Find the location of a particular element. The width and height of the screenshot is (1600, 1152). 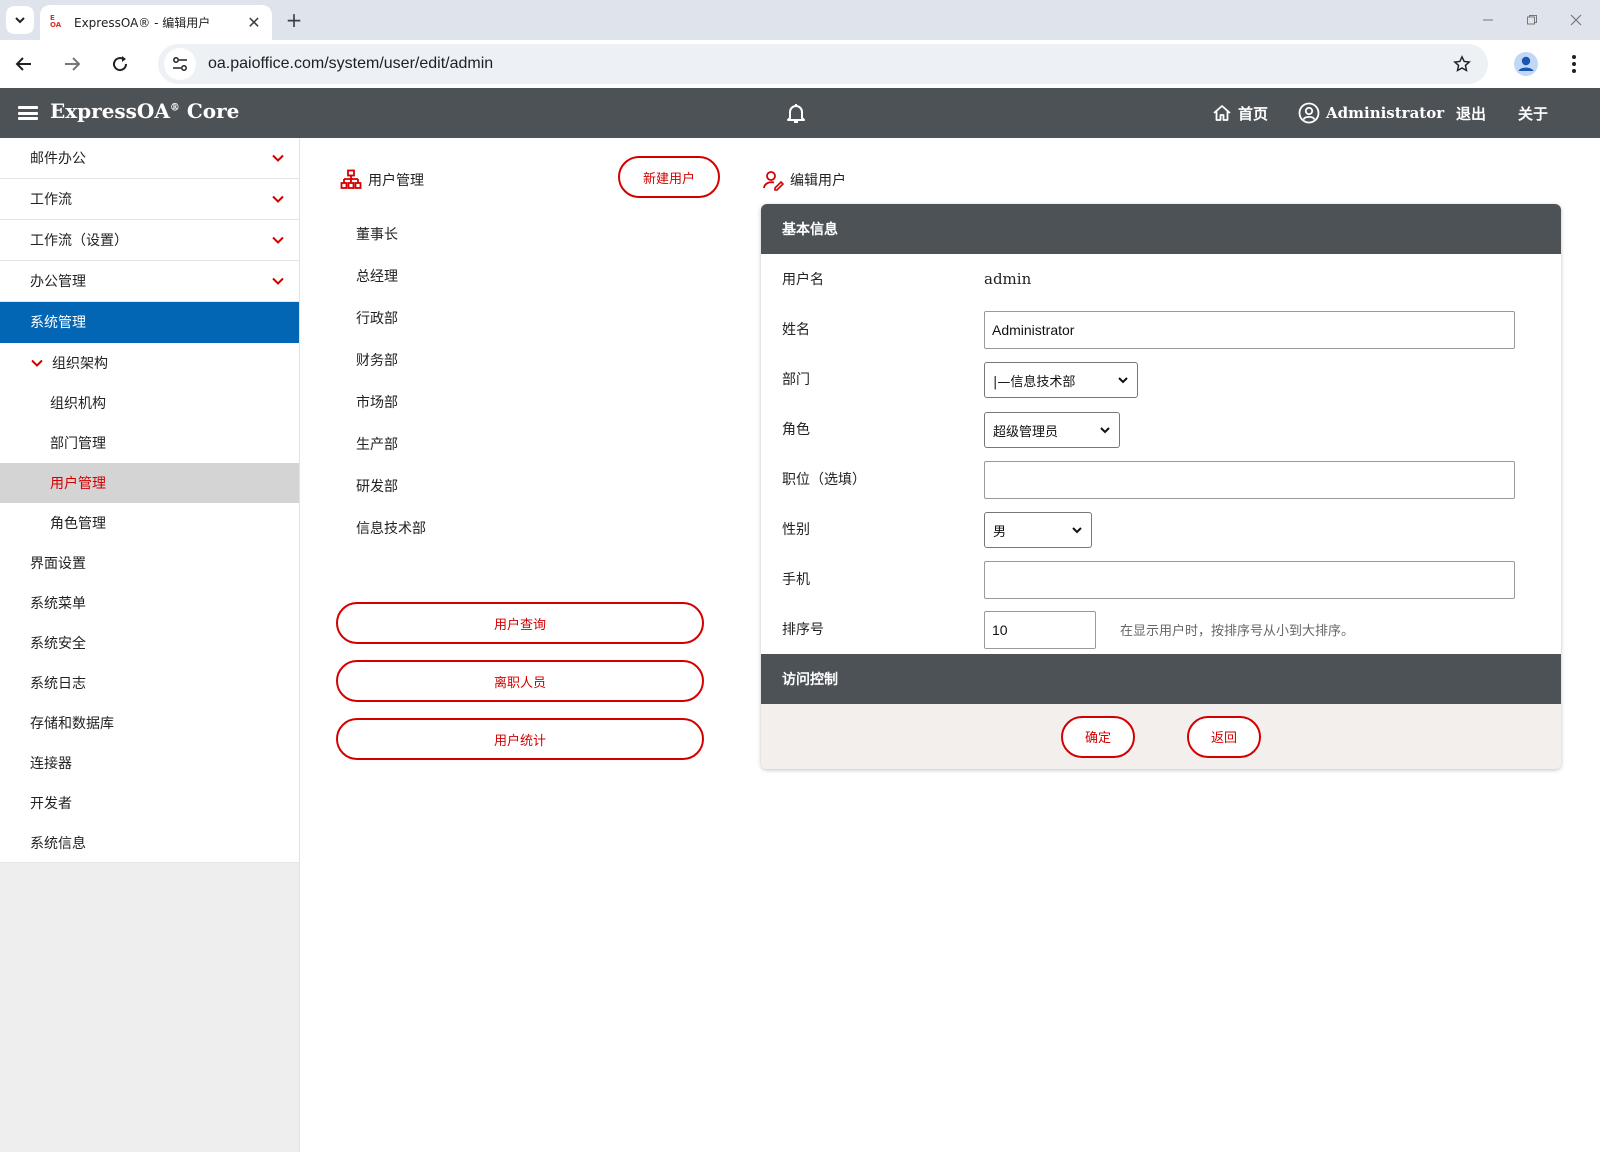

close-window-icon is located at coordinates (1576, 20).